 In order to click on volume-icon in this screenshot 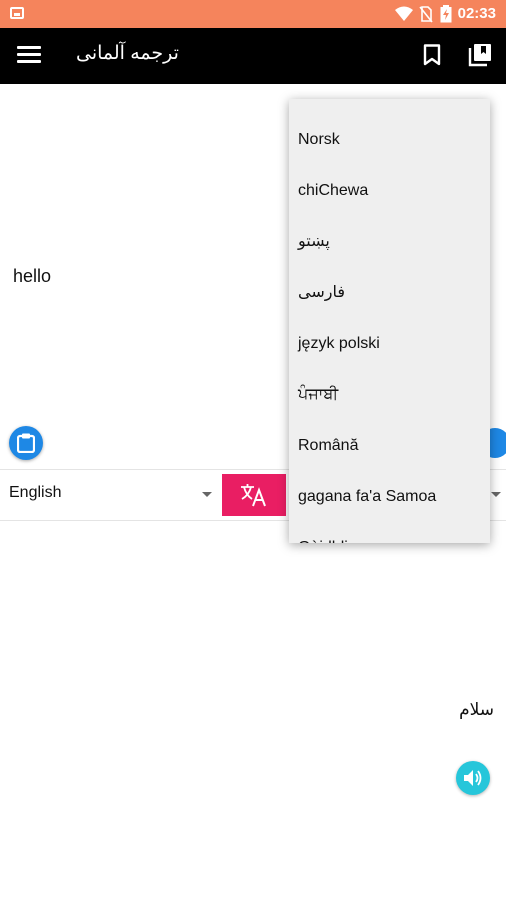, I will do `click(473, 778)`.